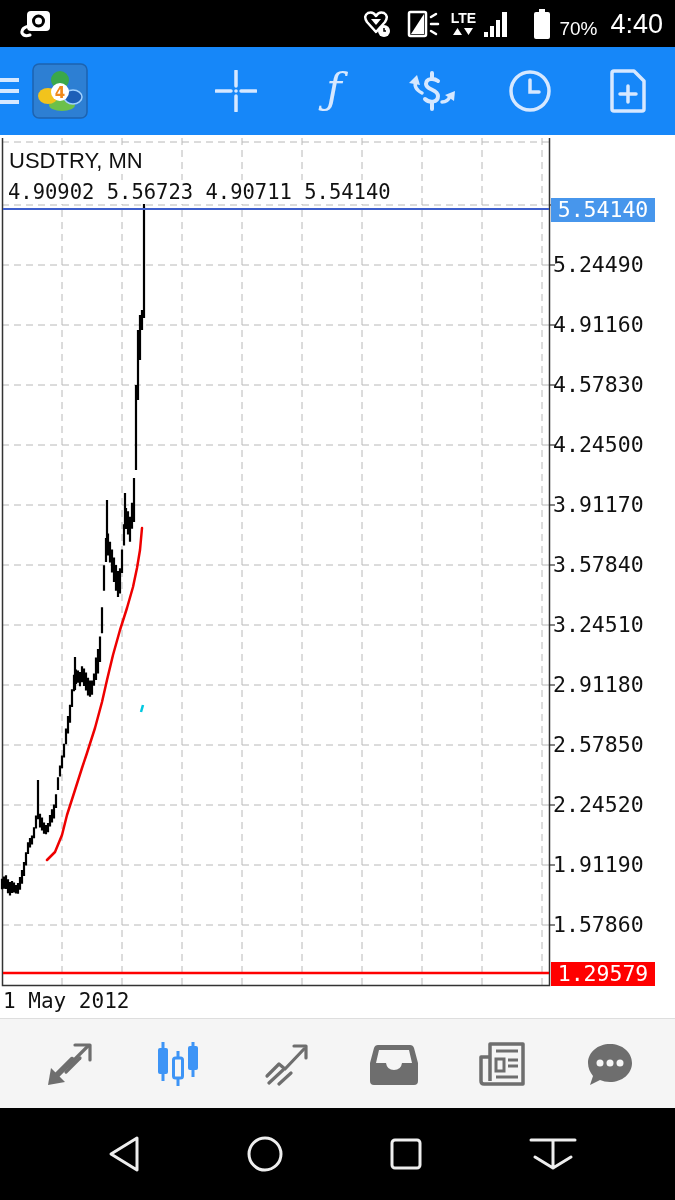 This screenshot has height=1200, width=675. What do you see at coordinates (502, 1063) in the screenshot?
I see `newspaper-icon` at bounding box center [502, 1063].